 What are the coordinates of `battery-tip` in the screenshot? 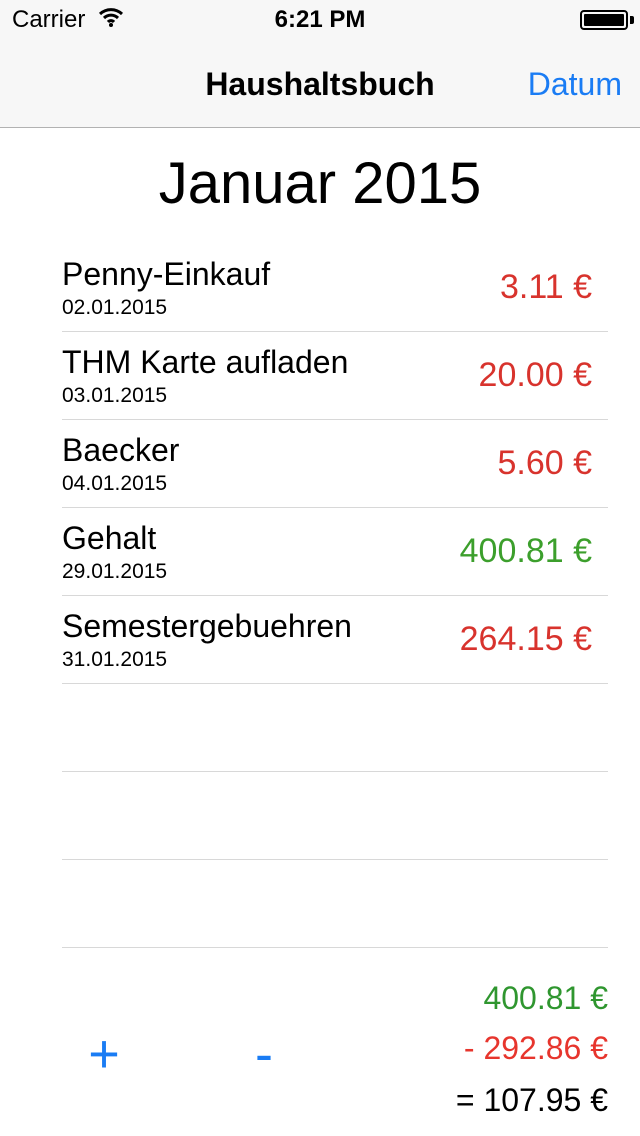 It's located at (632, 20).